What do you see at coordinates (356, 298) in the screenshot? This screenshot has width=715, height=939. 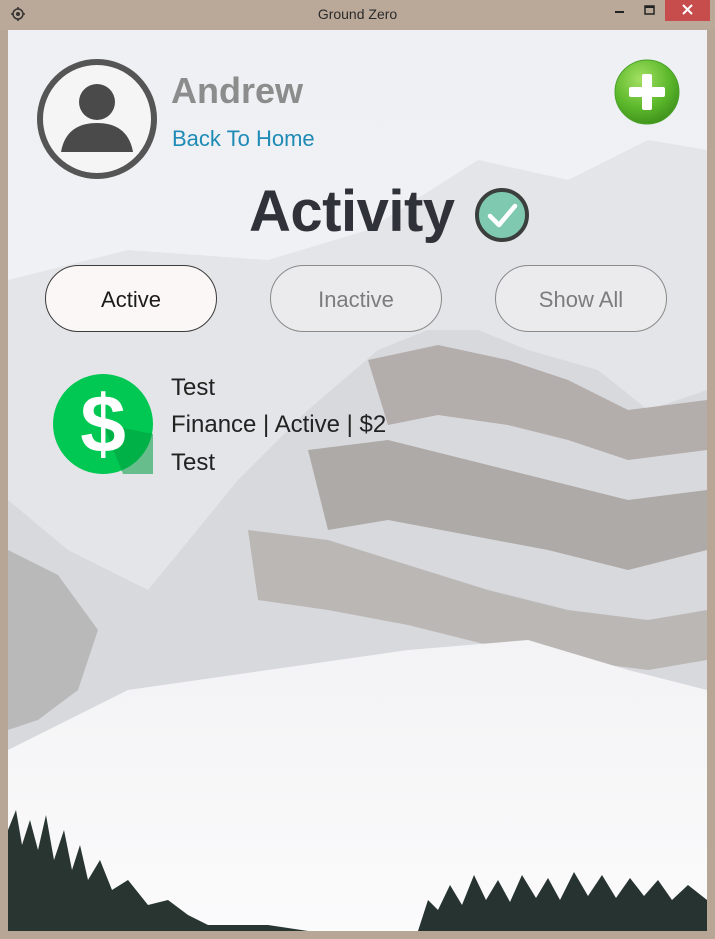 I see `filter-inactive-button: Inactive` at bounding box center [356, 298].